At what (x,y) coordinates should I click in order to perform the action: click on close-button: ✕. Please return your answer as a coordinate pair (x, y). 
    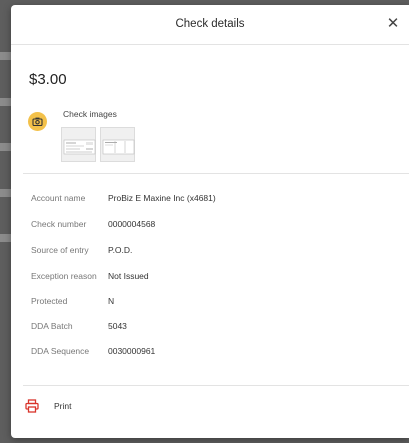
    Looking at the image, I should click on (393, 24).